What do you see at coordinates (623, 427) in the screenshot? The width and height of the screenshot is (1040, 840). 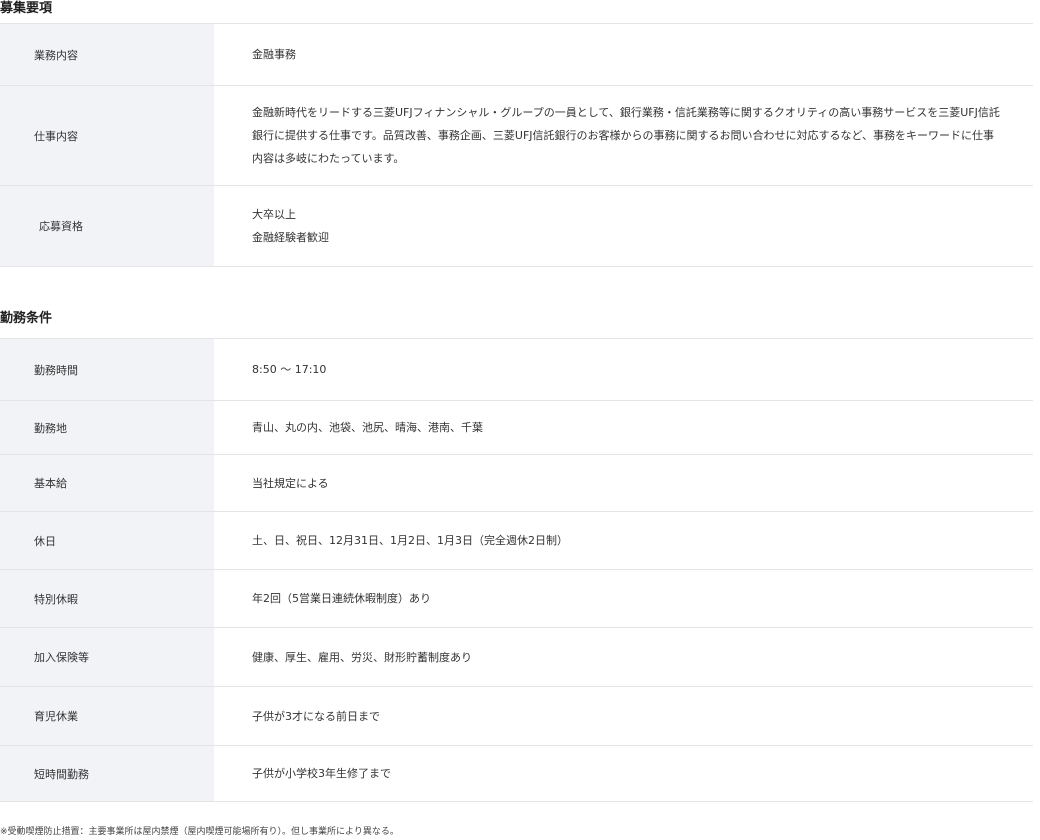 I see `row-value-work-location: 青山、丸の内、池袋、池尻、晴海、港南、千葉` at bounding box center [623, 427].